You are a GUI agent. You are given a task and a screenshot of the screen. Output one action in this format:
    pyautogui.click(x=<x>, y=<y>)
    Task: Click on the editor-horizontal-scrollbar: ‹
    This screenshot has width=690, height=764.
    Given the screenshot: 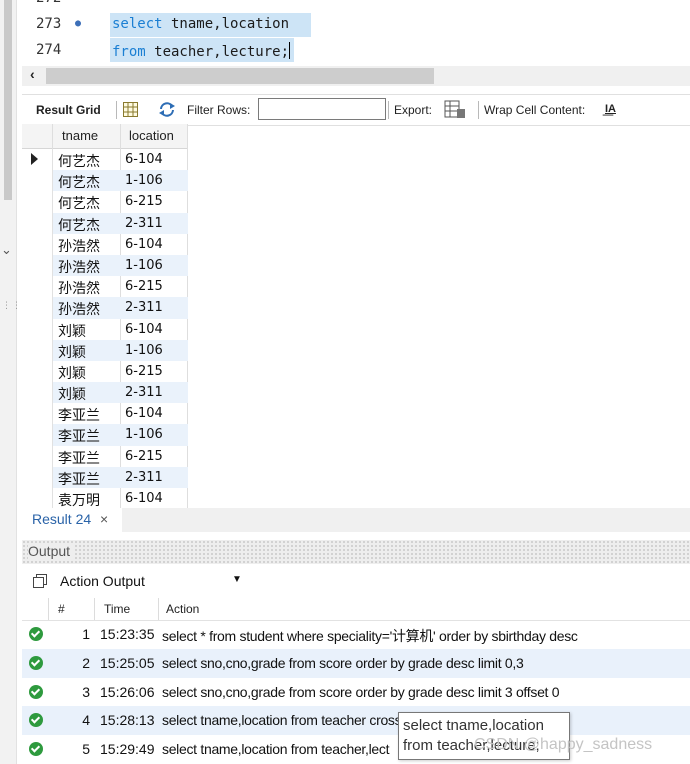 What is the action you would take?
    pyautogui.click(x=356, y=76)
    